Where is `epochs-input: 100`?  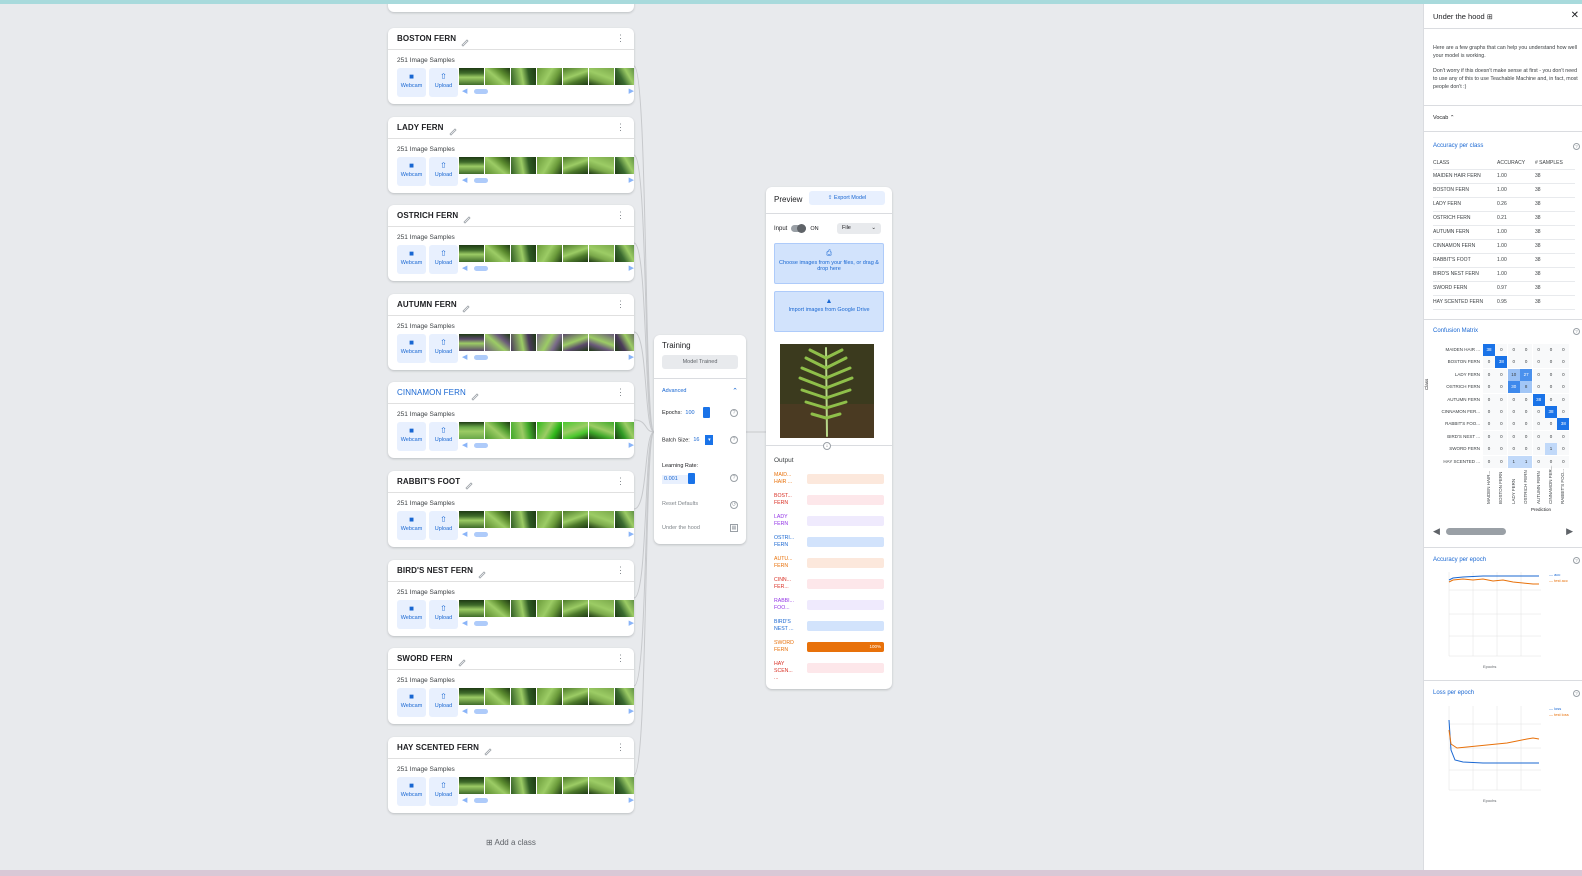
epochs-input: 100 is located at coordinates (693, 413).